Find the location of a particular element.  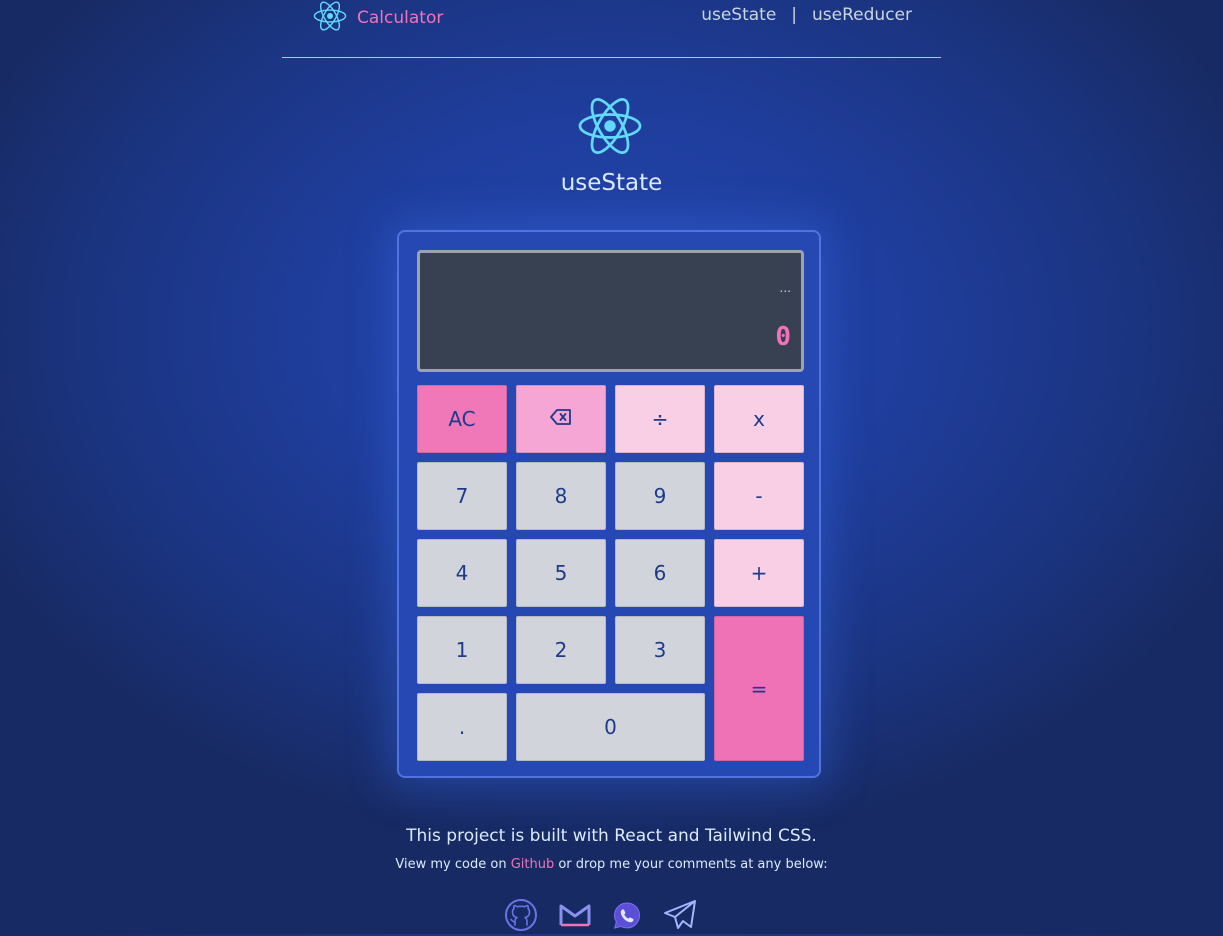

digit-6-button: 6 is located at coordinates (660, 573).